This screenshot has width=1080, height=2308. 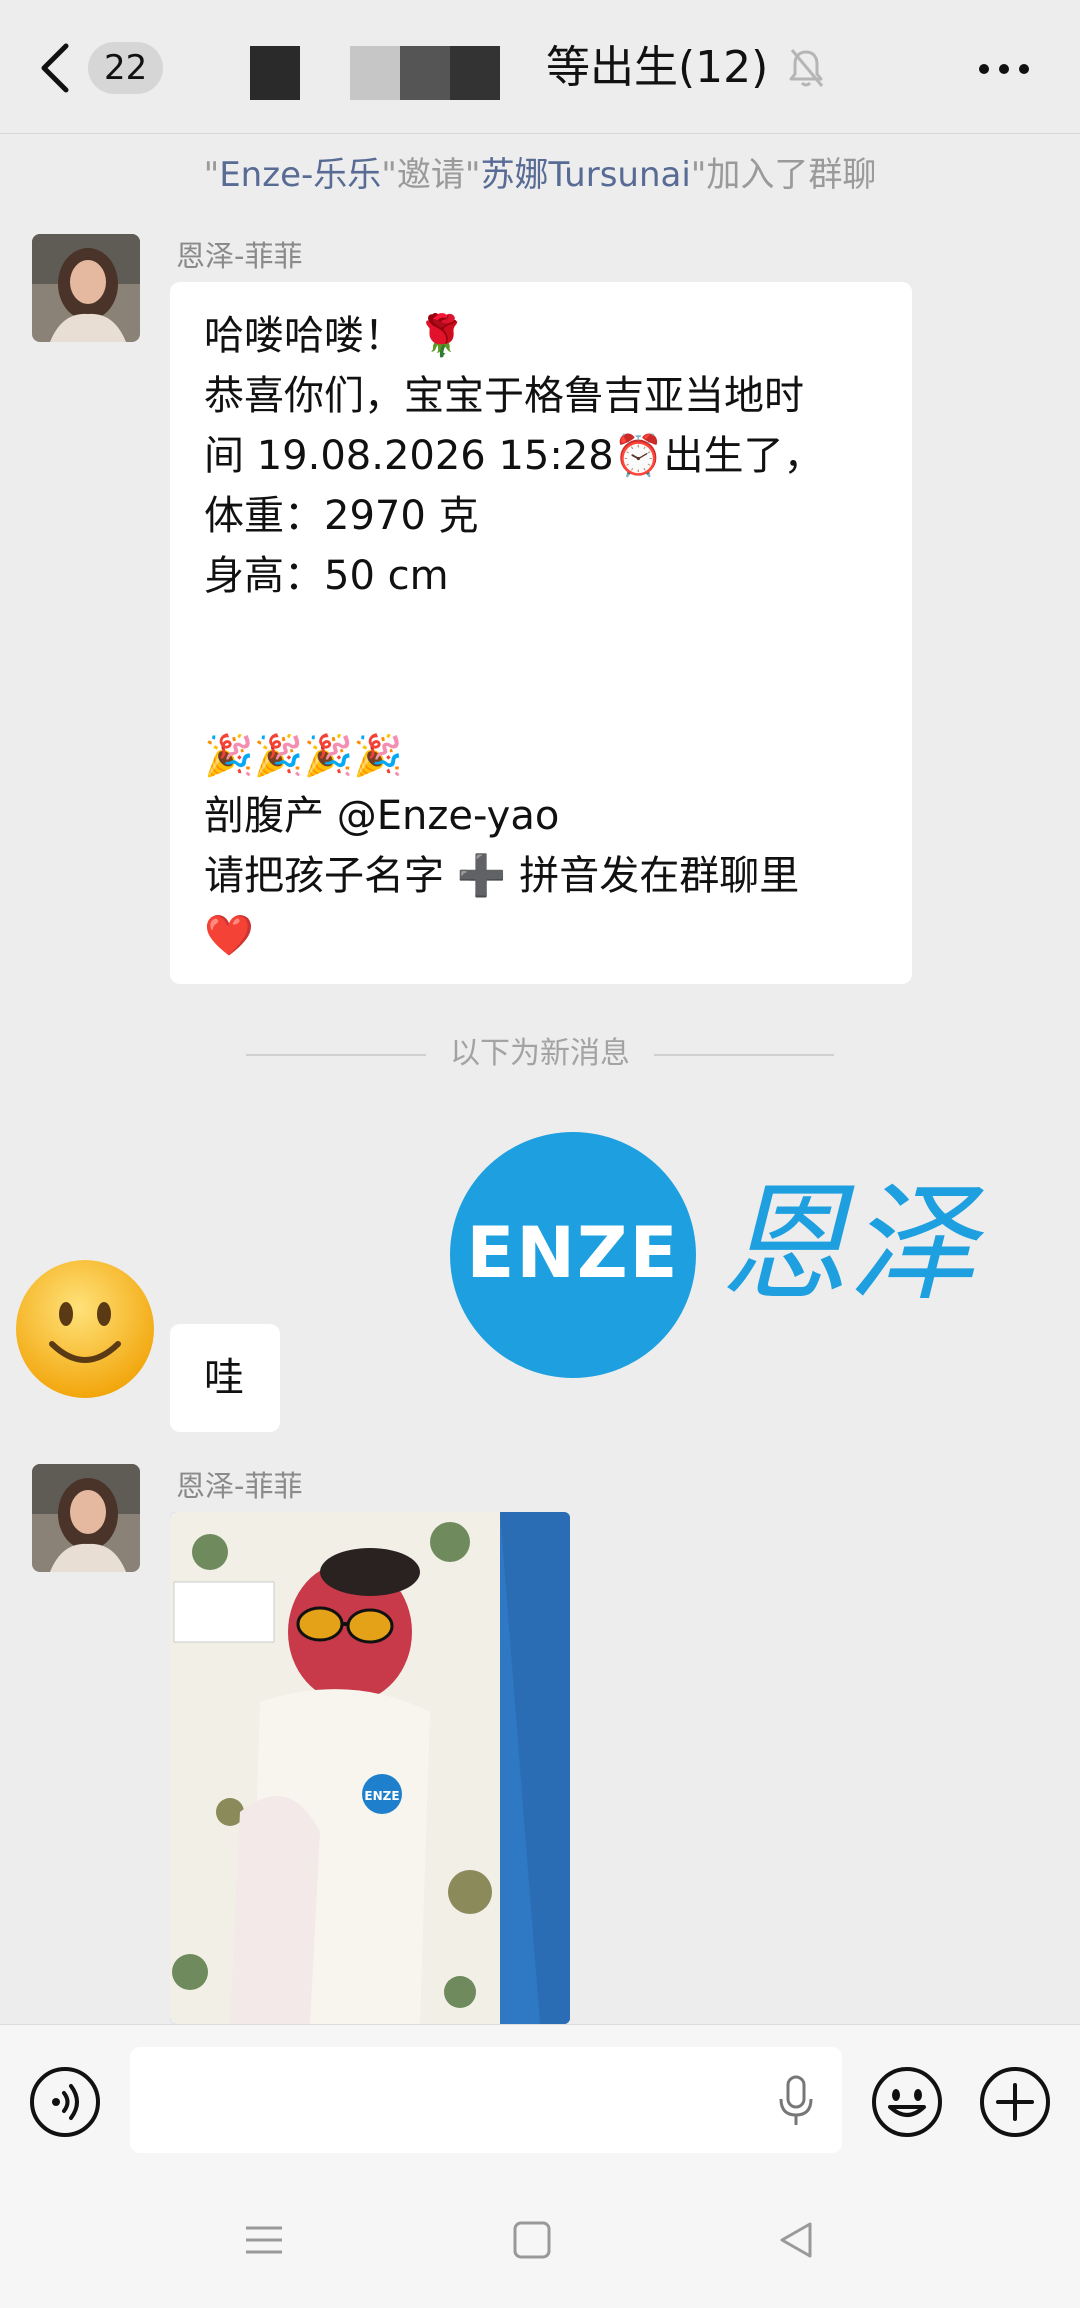 I want to click on more-icon, so click(x=1004, y=69).